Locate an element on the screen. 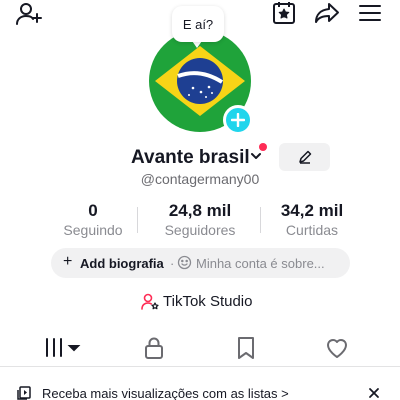 This screenshot has height=400, width=400. bubble-text: E aí? is located at coordinates (198, 24).